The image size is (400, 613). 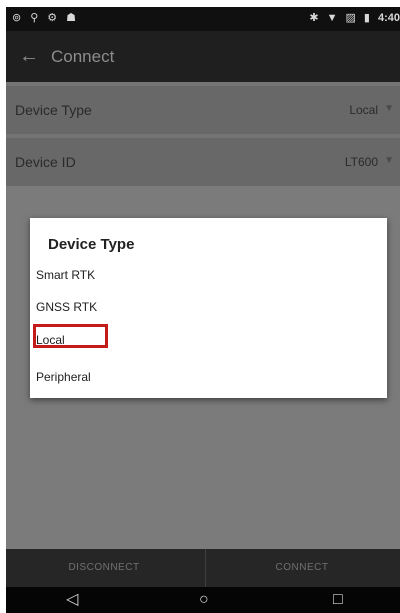 What do you see at coordinates (70, 336) in the screenshot?
I see `highlight-box` at bounding box center [70, 336].